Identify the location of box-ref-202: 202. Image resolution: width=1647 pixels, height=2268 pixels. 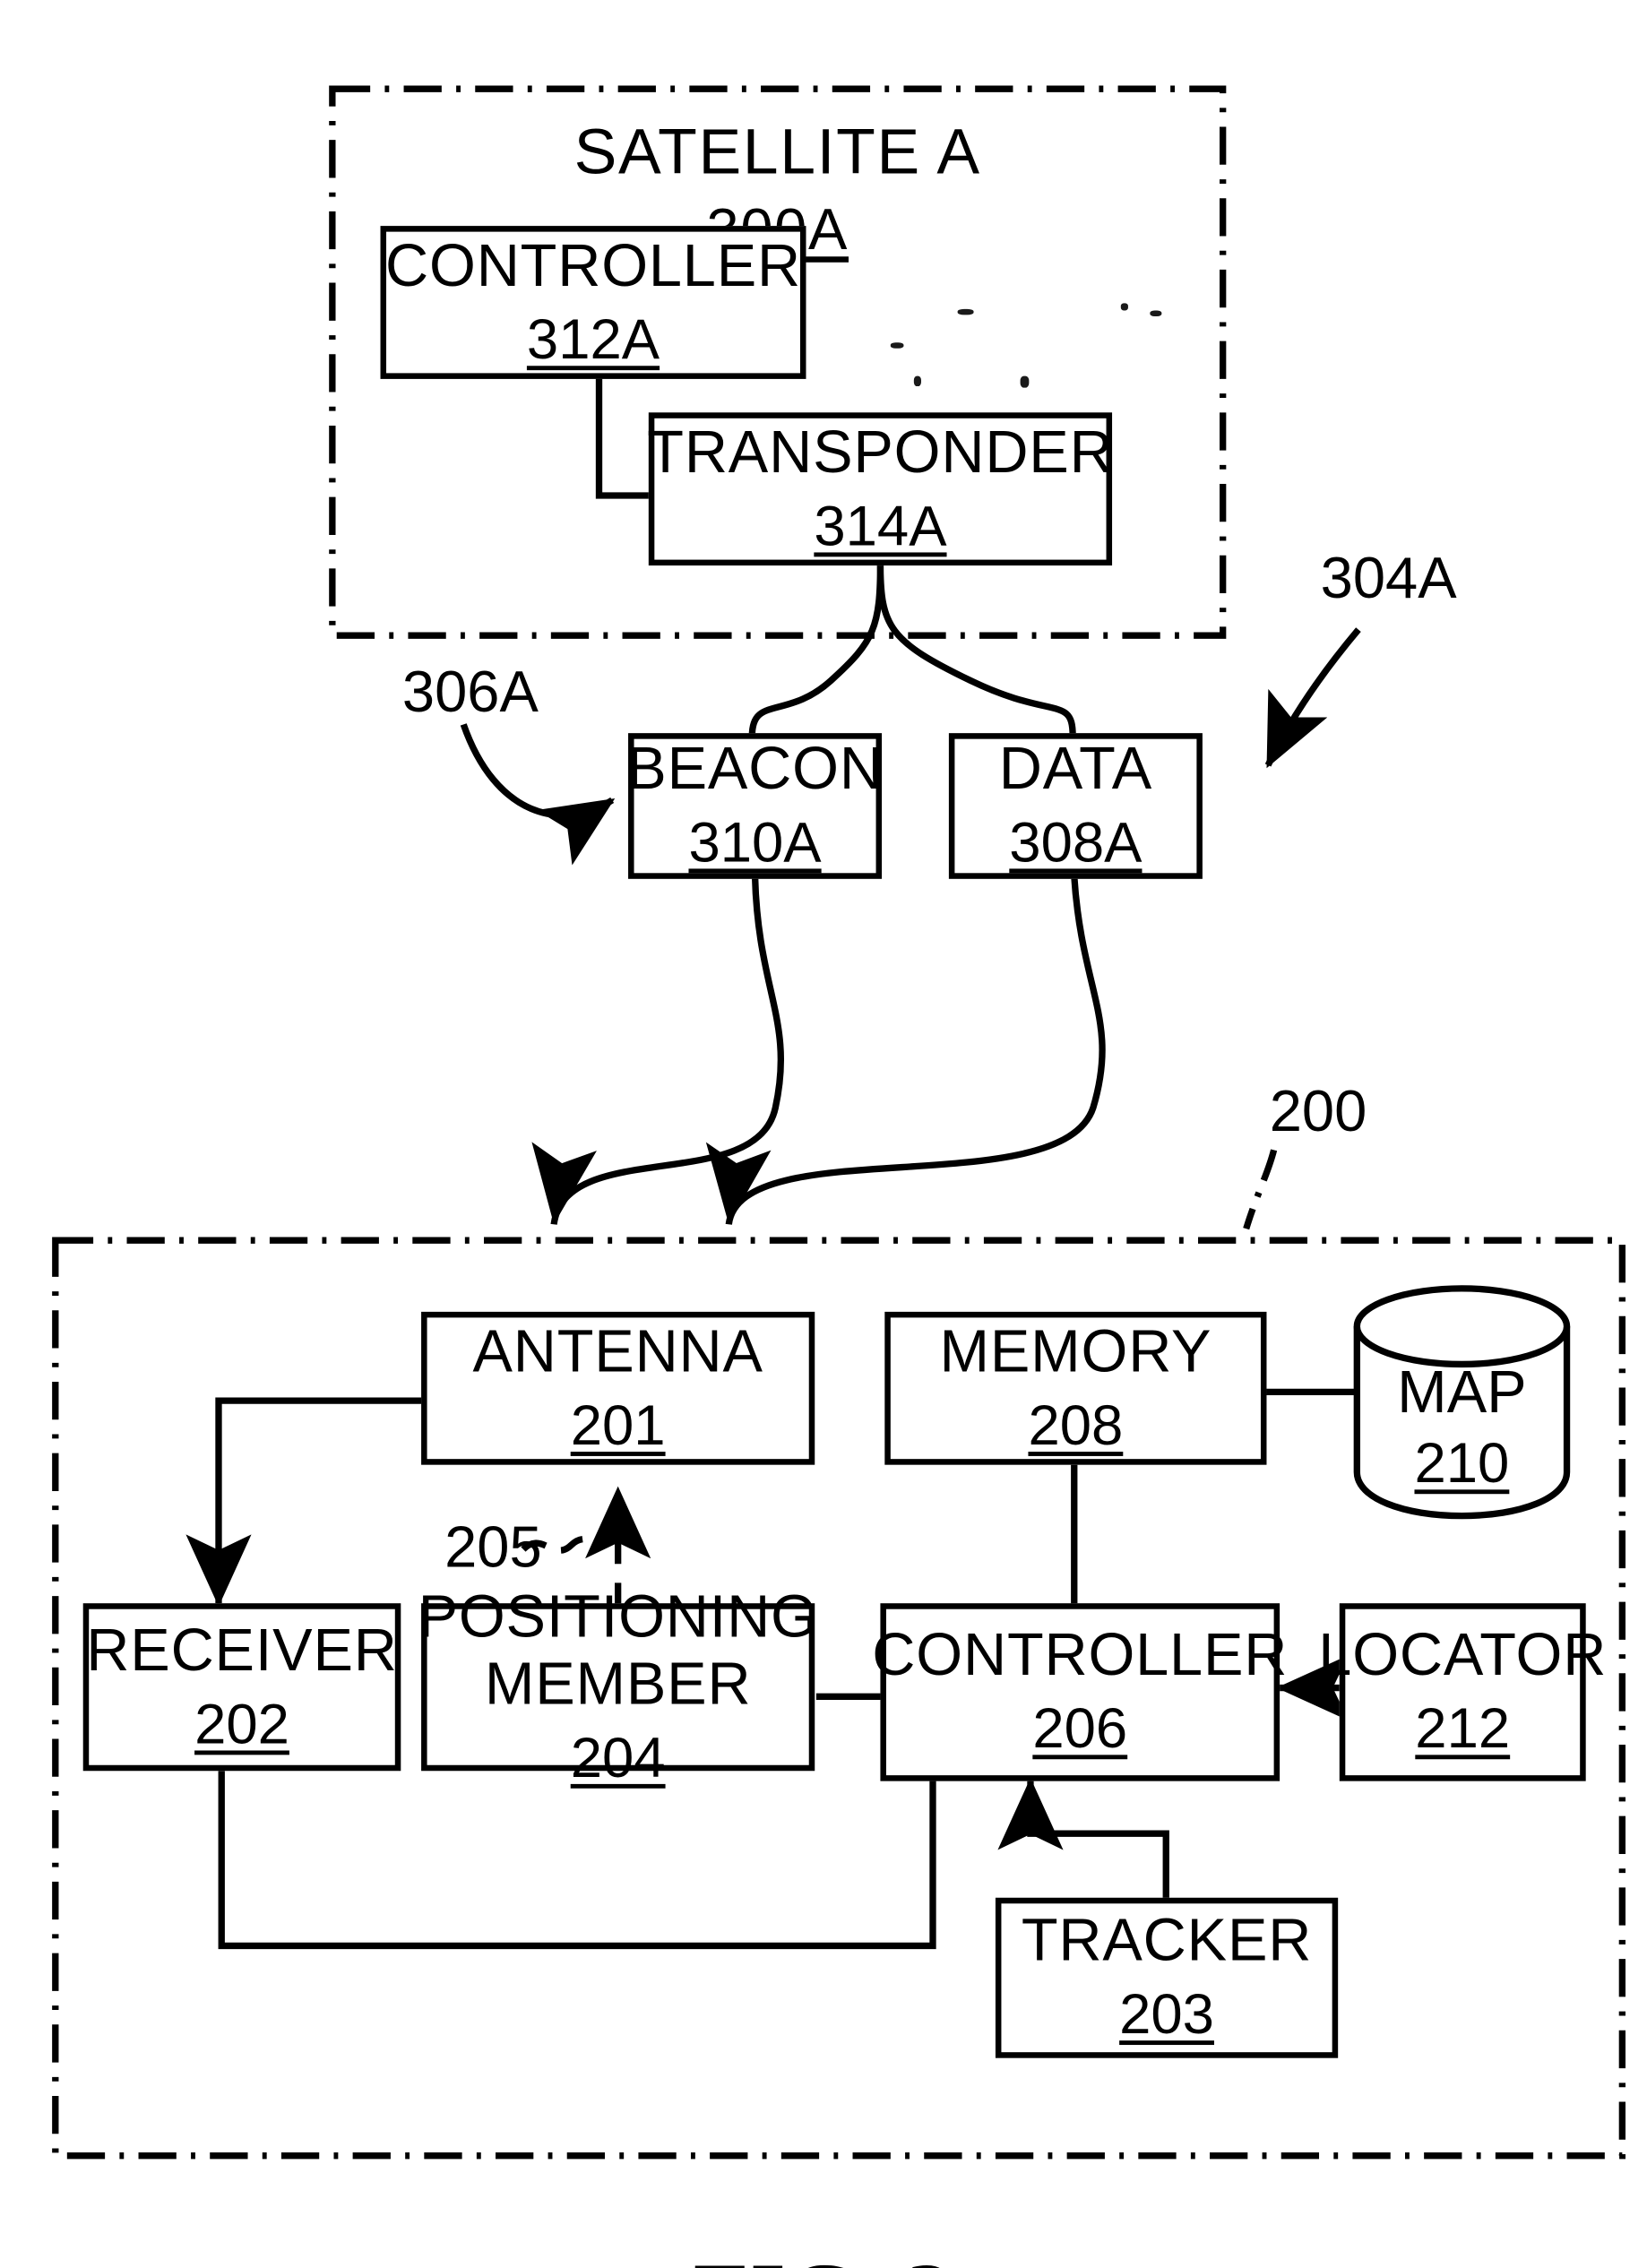
(241, 1724).